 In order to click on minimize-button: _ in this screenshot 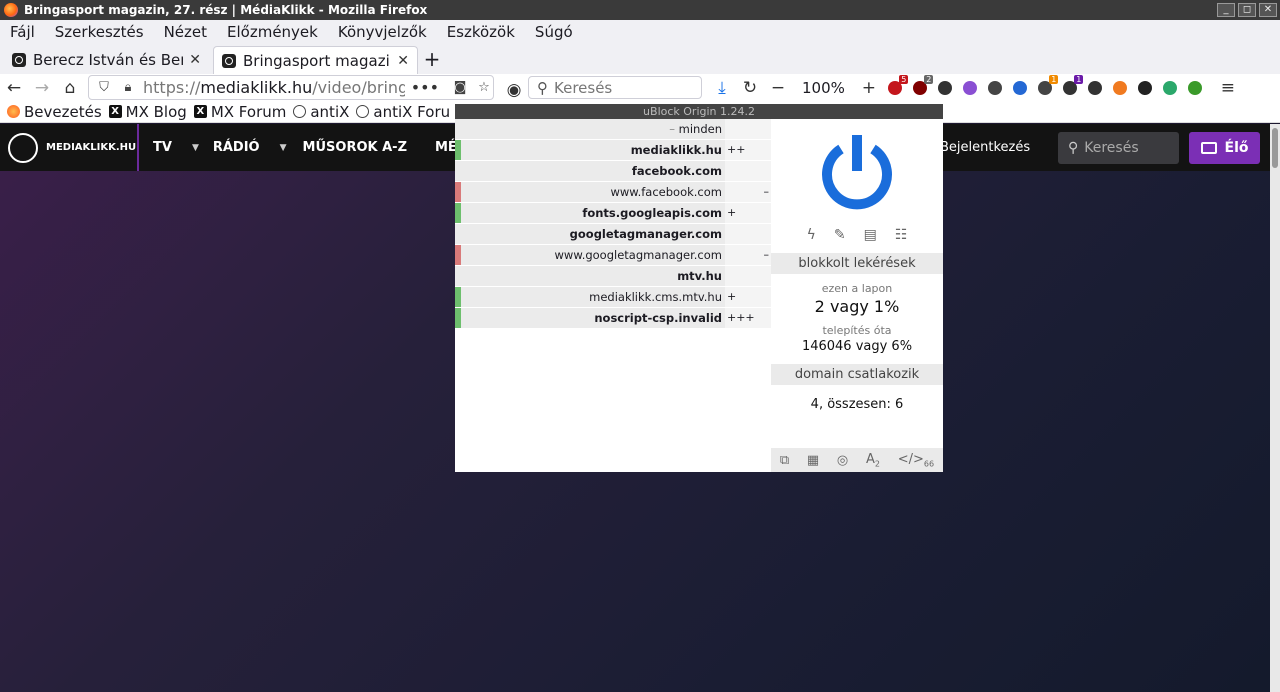, I will do `click(1226, 10)`.